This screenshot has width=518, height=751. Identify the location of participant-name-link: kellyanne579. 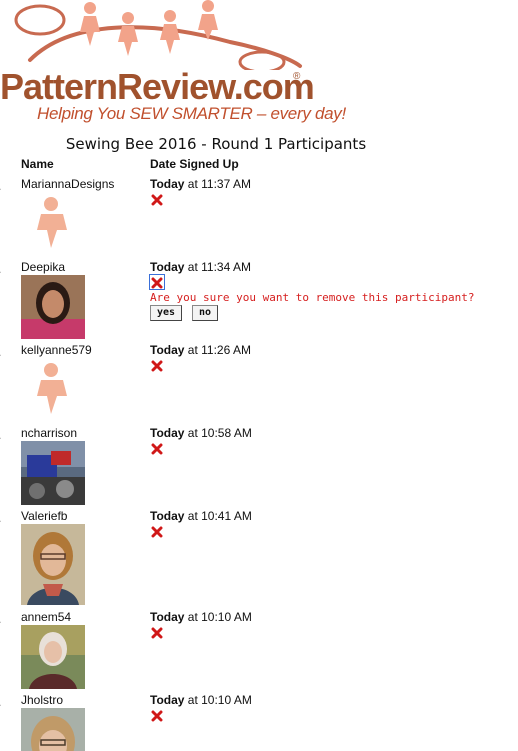
(56, 350).